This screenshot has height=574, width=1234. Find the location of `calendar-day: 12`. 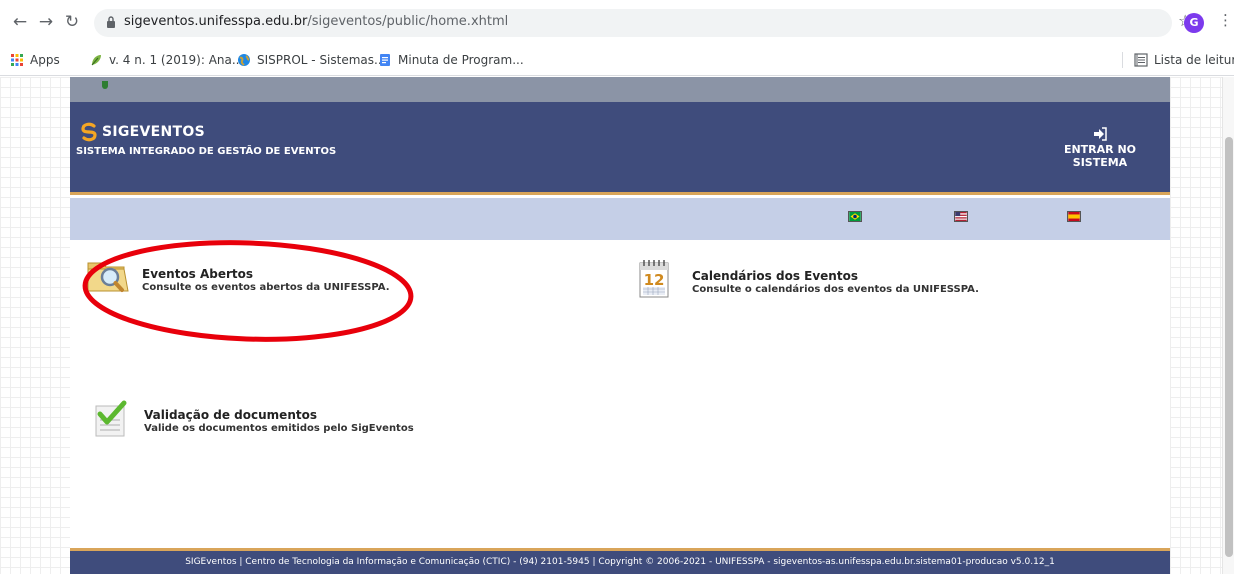

calendar-day: 12 is located at coordinates (654, 280).